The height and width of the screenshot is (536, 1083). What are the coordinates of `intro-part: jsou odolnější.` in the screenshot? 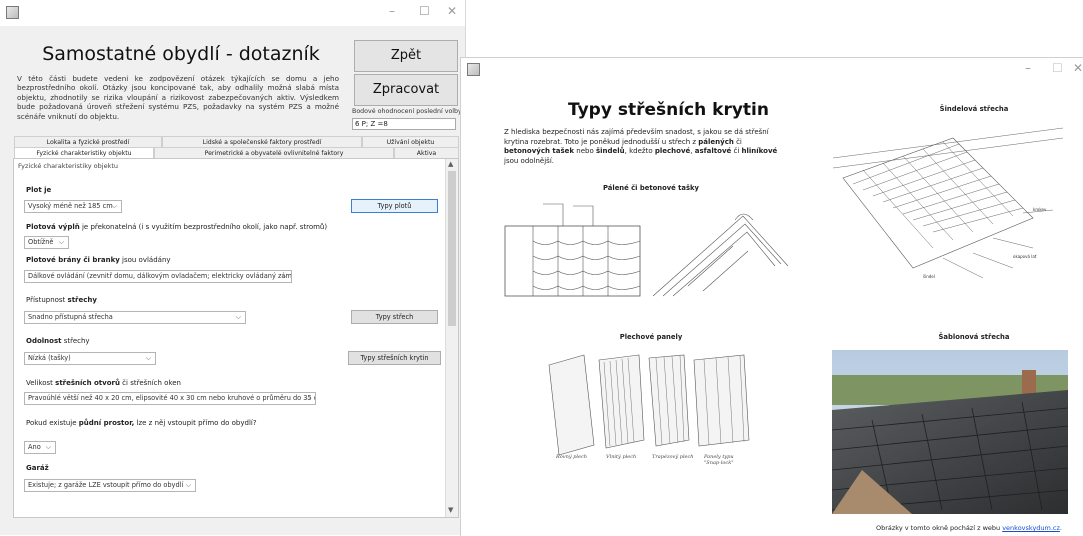 It's located at (529, 160).